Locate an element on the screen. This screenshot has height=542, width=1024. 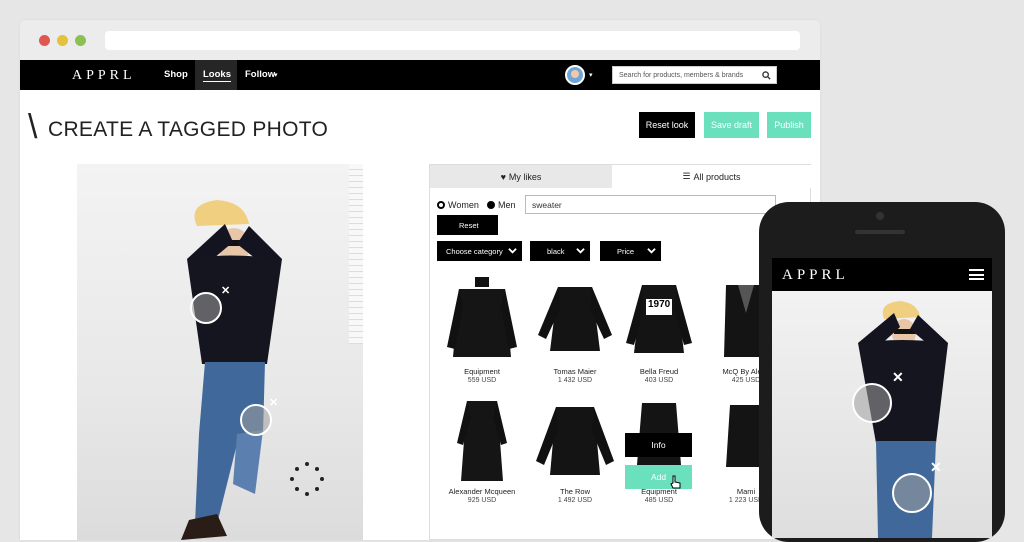
model-figure is located at coordinates (252, 370).